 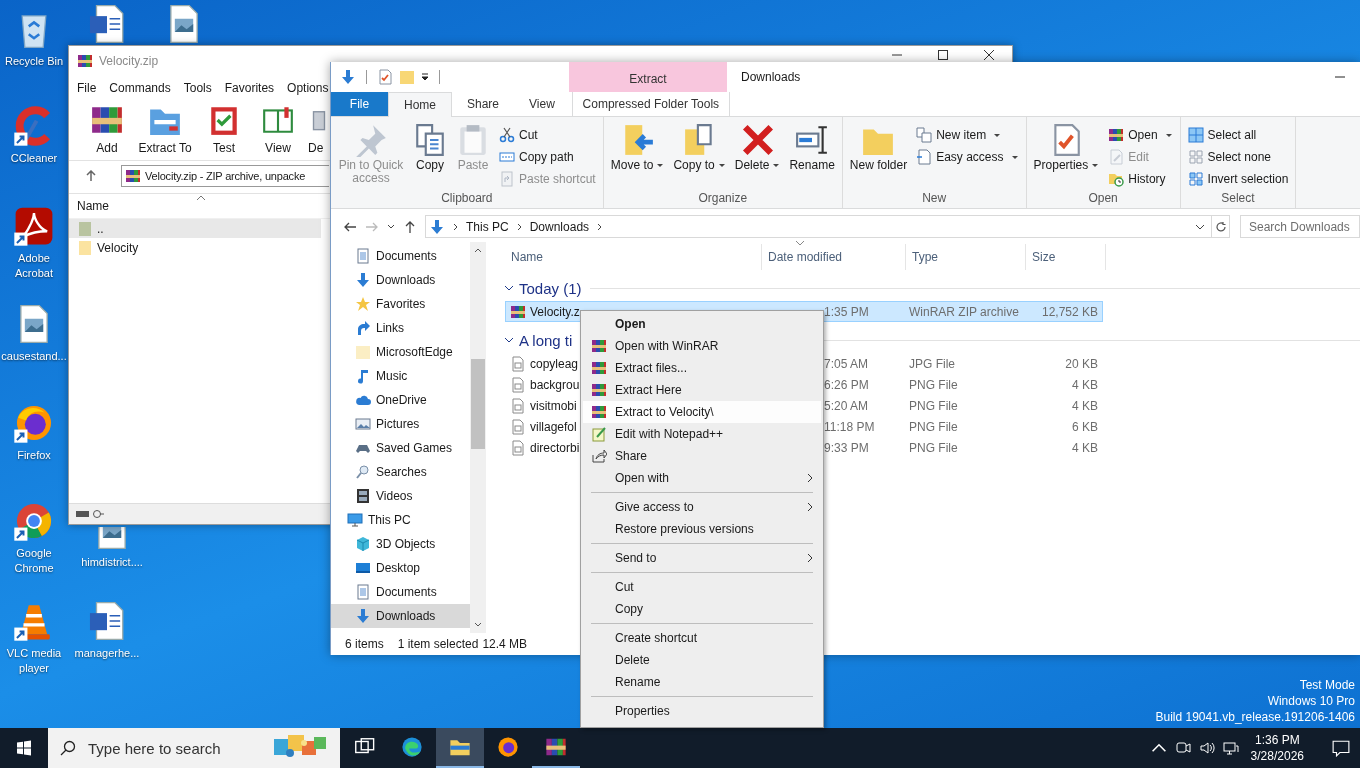 What do you see at coordinates (460, 748) in the screenshot?
I see `taskbar-button` at bounding box center [460, 748].